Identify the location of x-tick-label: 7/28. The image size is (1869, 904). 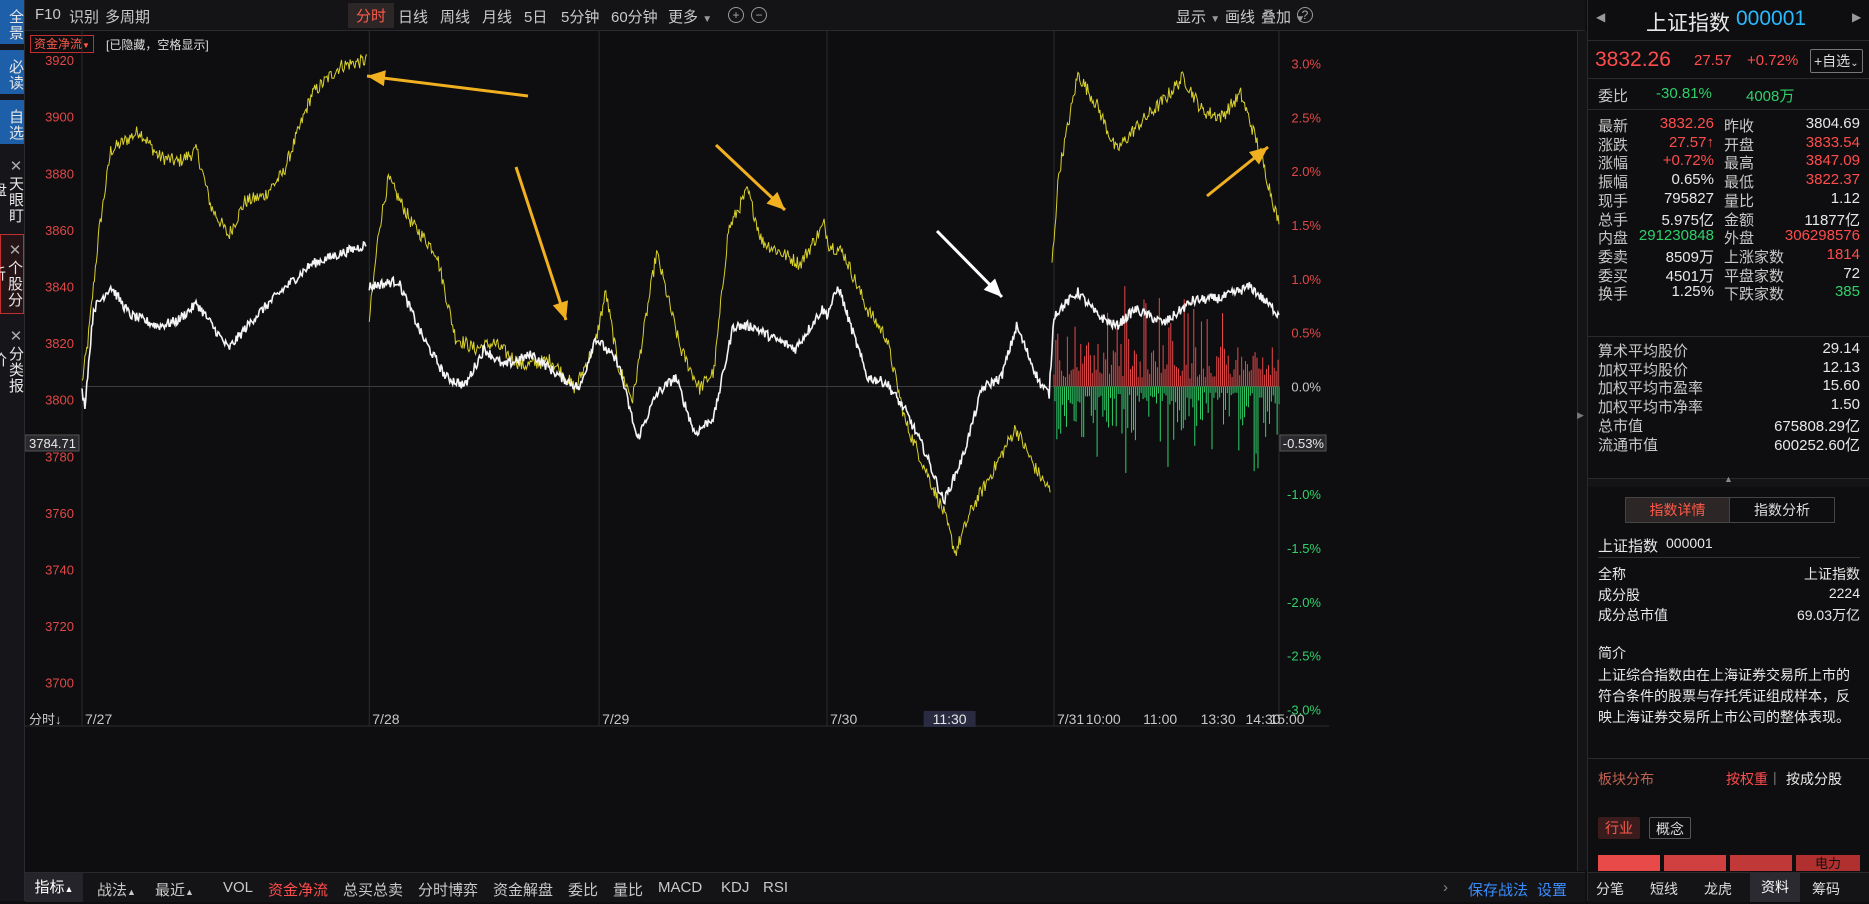
(385, 719).